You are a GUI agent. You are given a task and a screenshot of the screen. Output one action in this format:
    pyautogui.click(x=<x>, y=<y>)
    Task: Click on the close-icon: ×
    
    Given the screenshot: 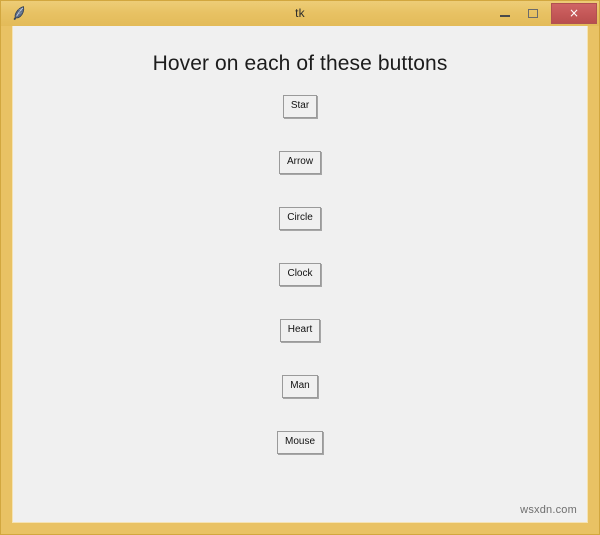 What is the action you would take?
    pyautogui.click(x=574, y=13)
    